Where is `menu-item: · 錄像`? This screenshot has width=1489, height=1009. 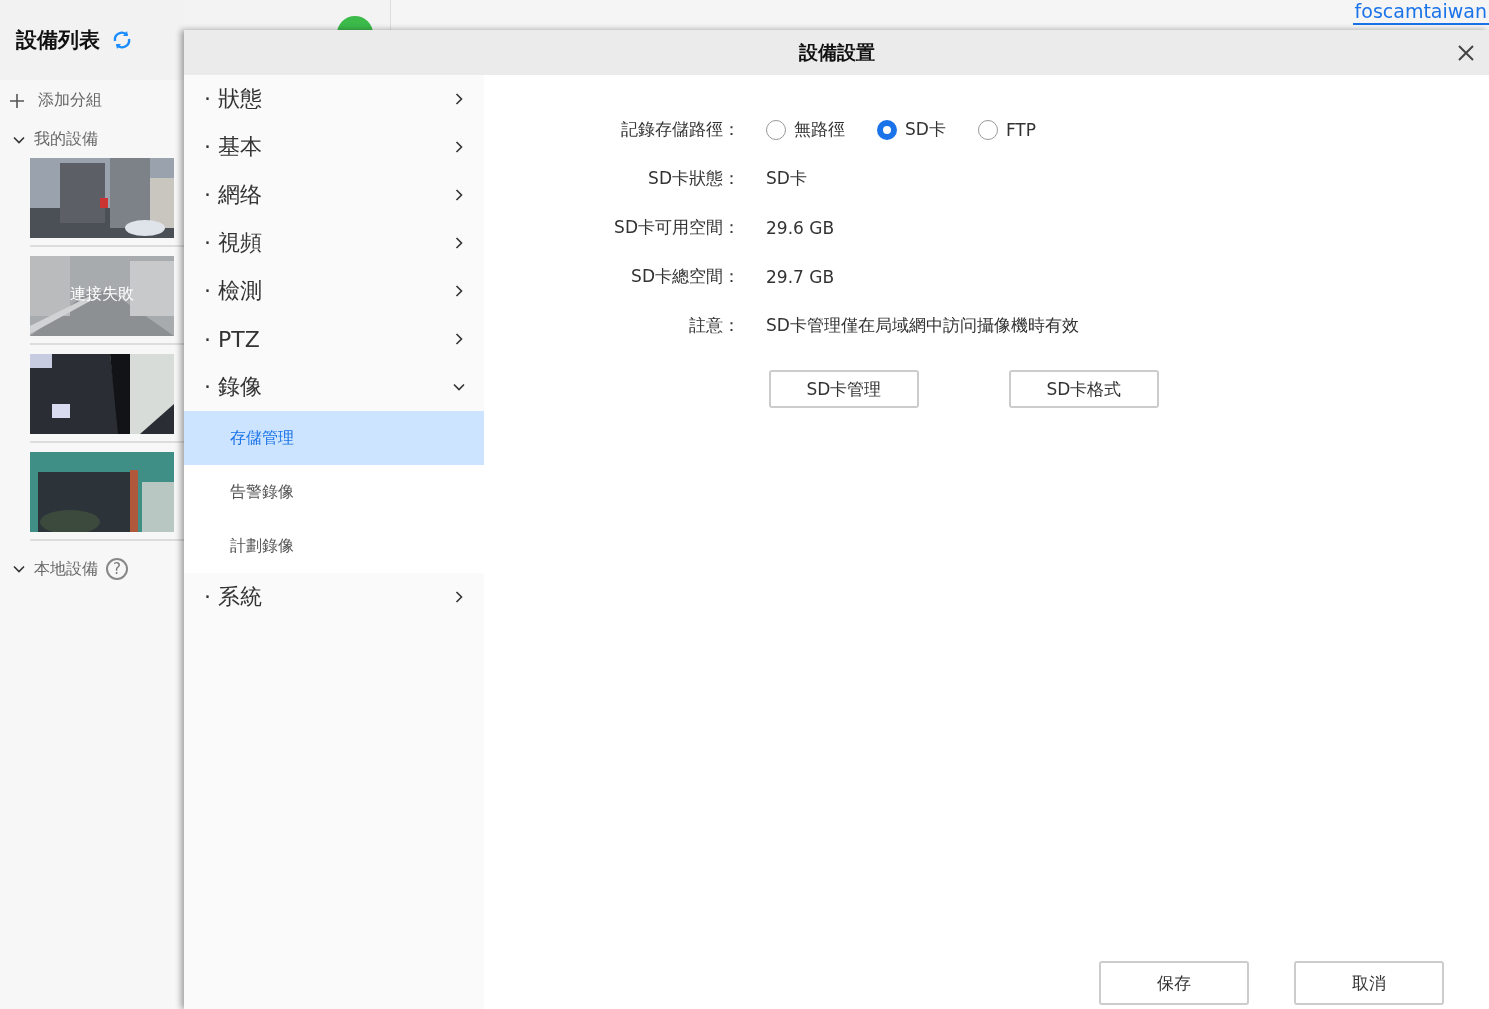
menu-item: · 錄像 is located at coordinates (233, 387).